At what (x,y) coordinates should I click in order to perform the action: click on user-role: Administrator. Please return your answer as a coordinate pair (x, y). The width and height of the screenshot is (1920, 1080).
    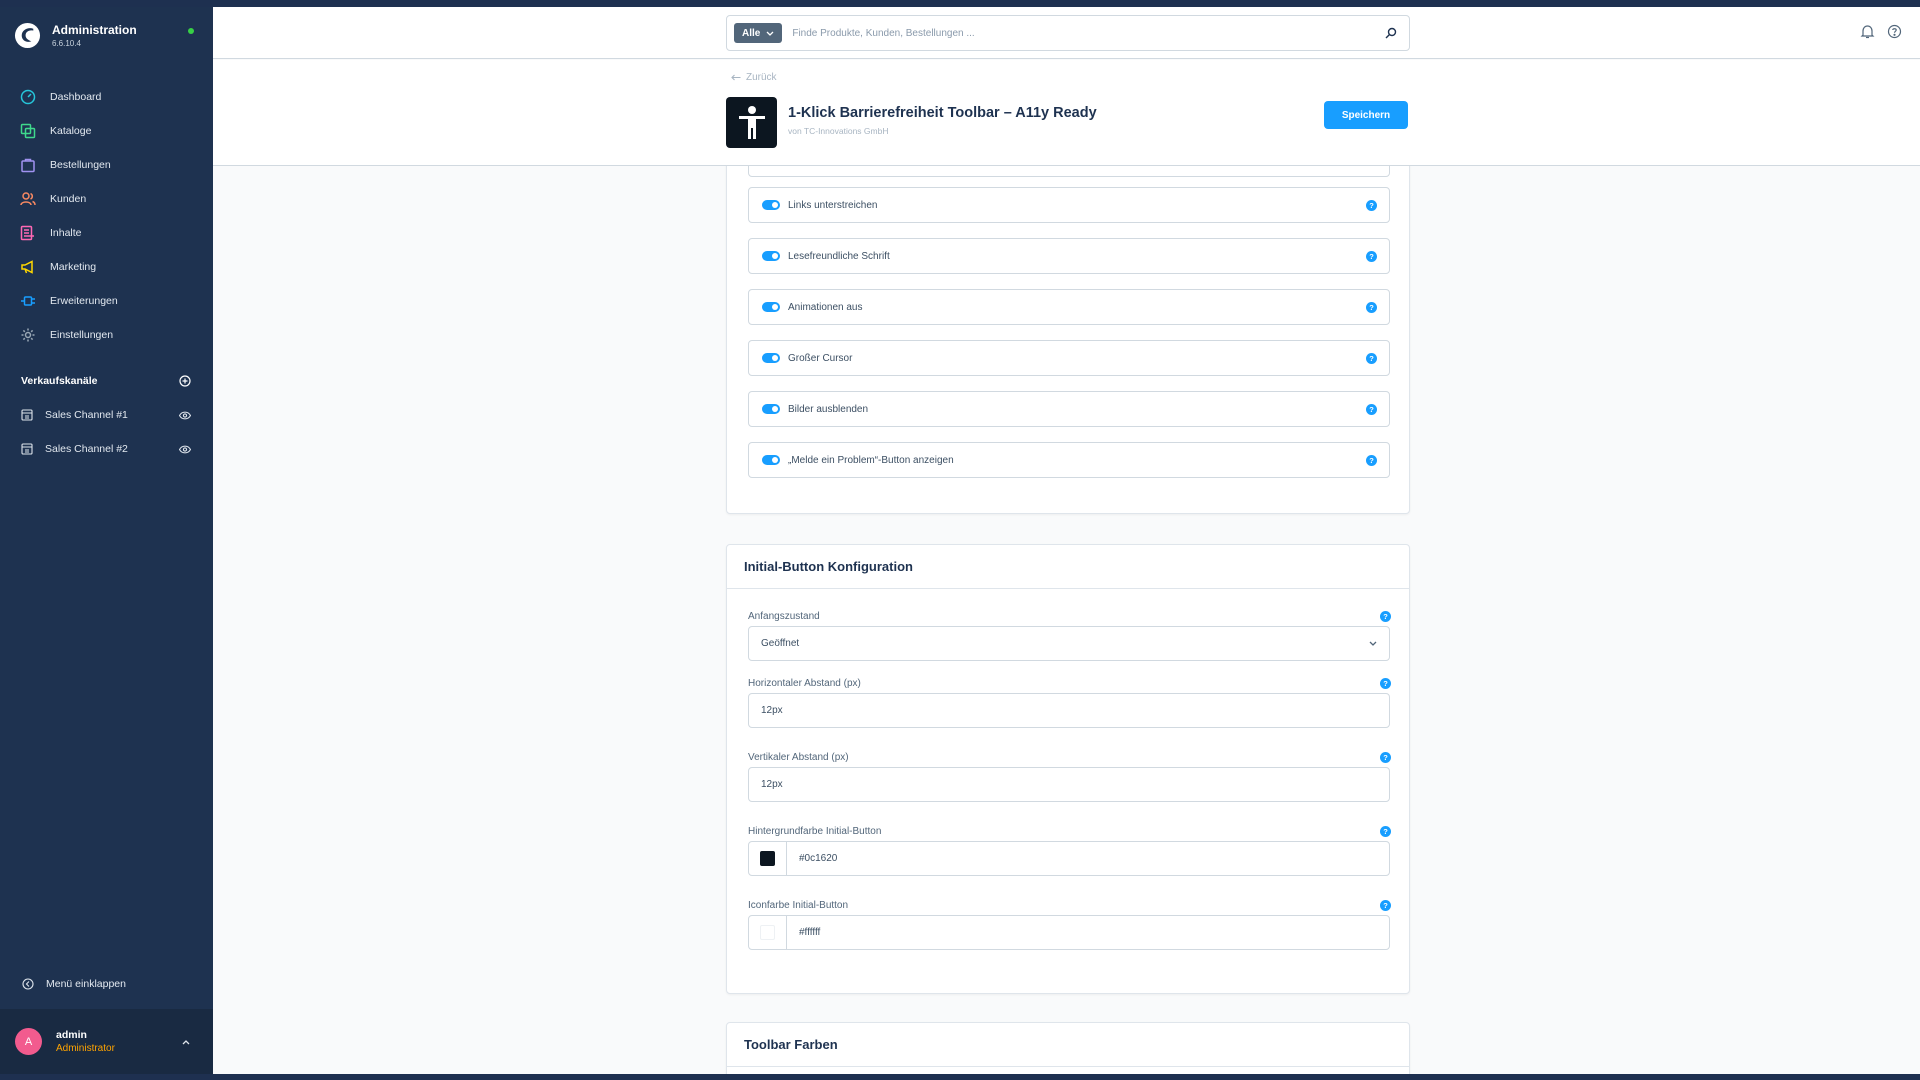
    Looking at the image, I should click on (85, 1048).